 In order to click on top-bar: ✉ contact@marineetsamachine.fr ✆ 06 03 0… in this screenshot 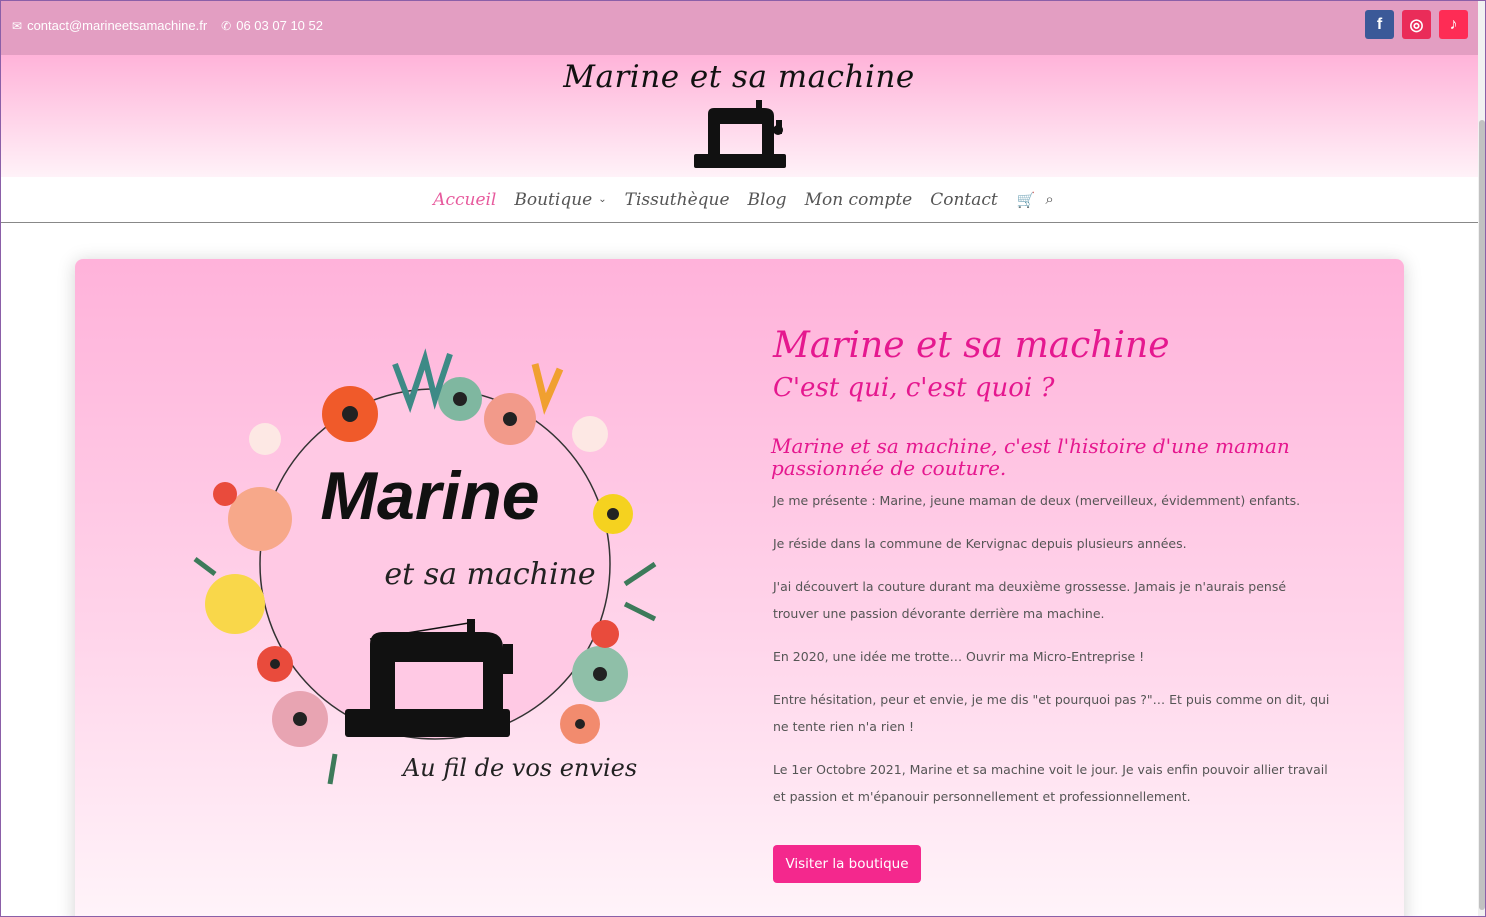, I will do `click(739, 27)`.